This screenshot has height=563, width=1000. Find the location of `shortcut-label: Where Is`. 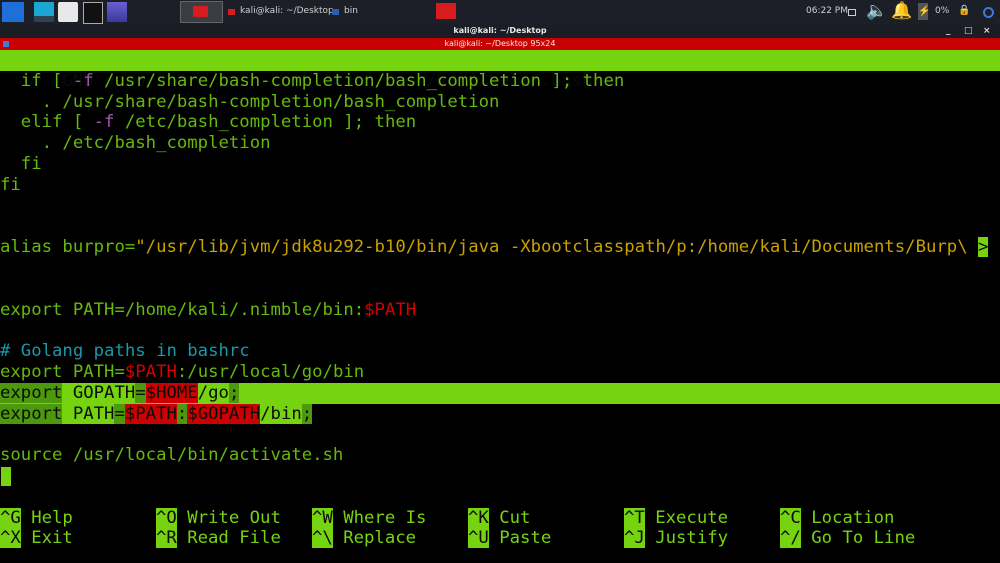

shortcut-label: Where Is is located at coordinates (385, 517).